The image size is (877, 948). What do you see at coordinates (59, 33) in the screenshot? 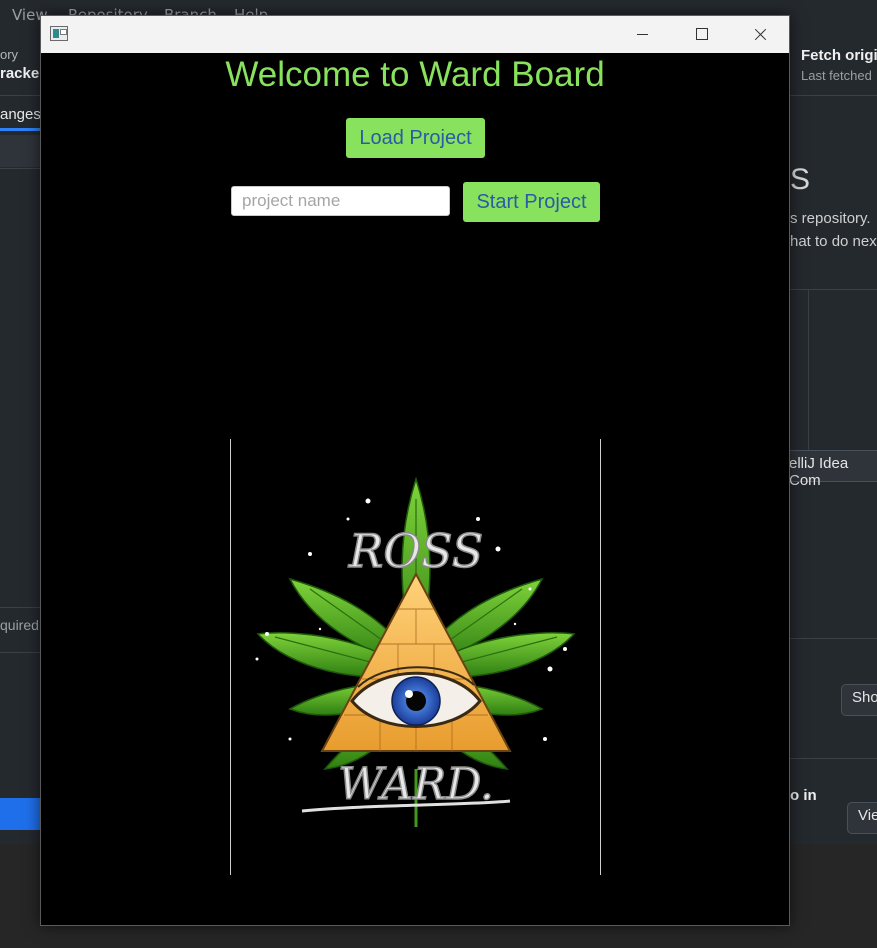
I see `app-window-icon` at bounding box center [59, 33].